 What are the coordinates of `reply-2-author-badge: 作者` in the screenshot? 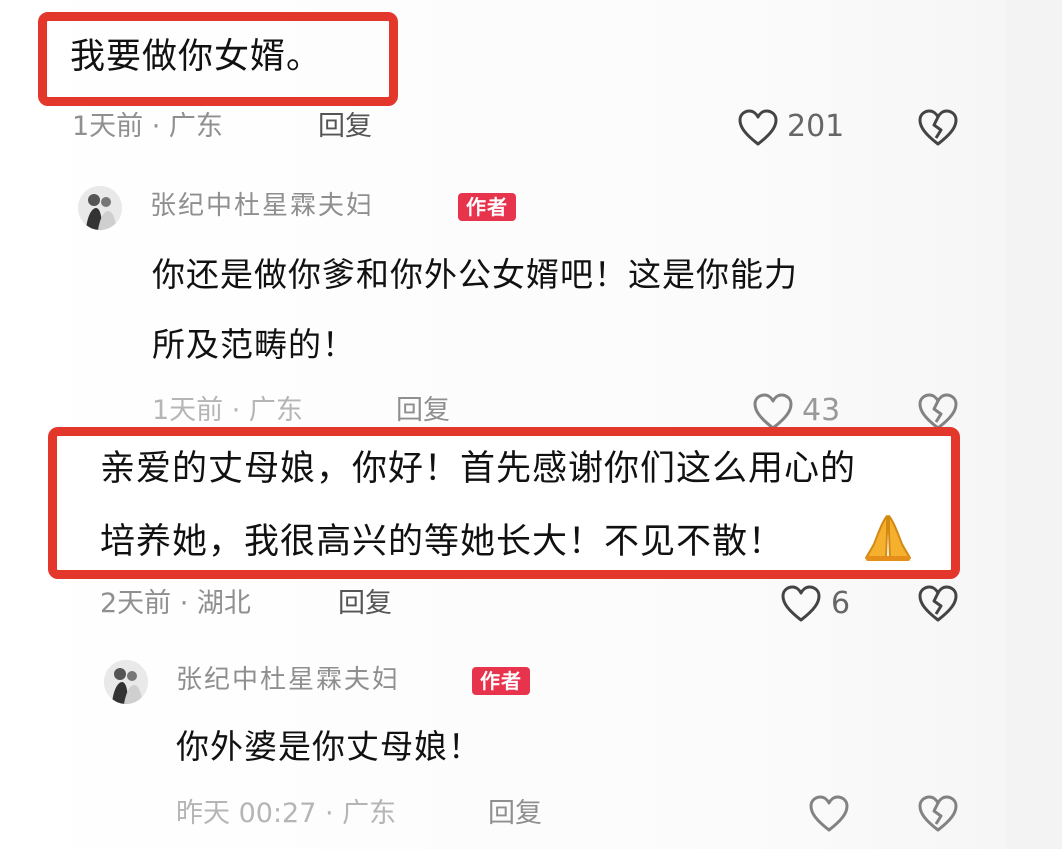 It's located at (501, 681).